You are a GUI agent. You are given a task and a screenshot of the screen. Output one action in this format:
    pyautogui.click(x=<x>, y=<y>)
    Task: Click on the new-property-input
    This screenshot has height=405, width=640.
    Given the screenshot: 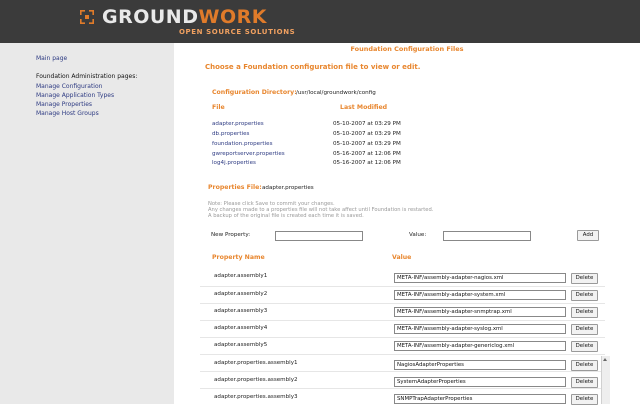 What is the action you would take?
    pyautogui.click(x=319, y=236)
    